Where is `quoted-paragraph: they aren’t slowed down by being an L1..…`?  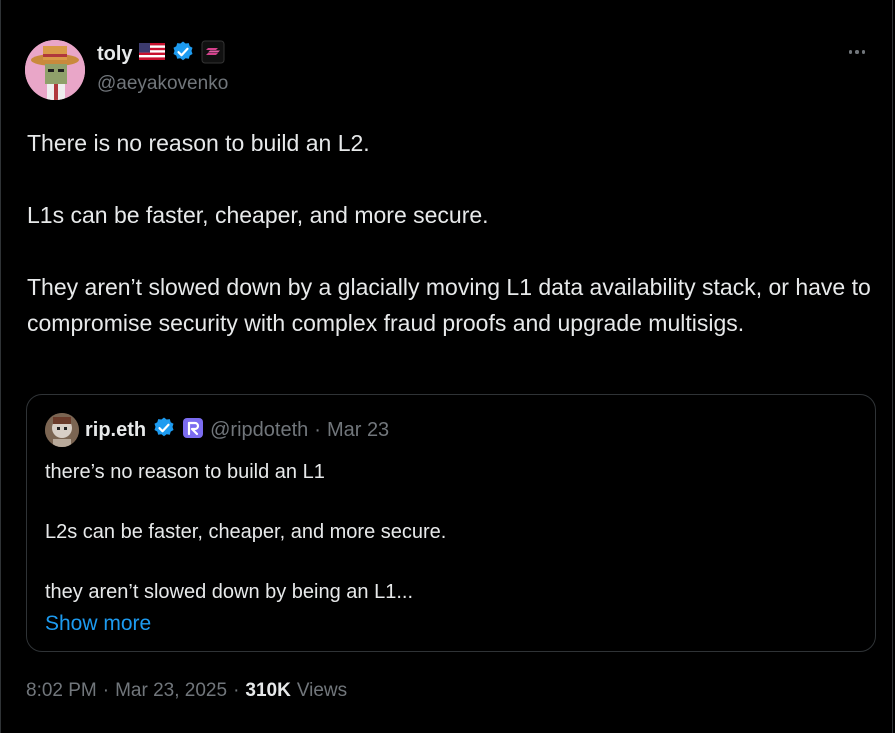
quoted-paragraph: they aren’t slowed down by being an L1..… is located at coordinates (229, 592).